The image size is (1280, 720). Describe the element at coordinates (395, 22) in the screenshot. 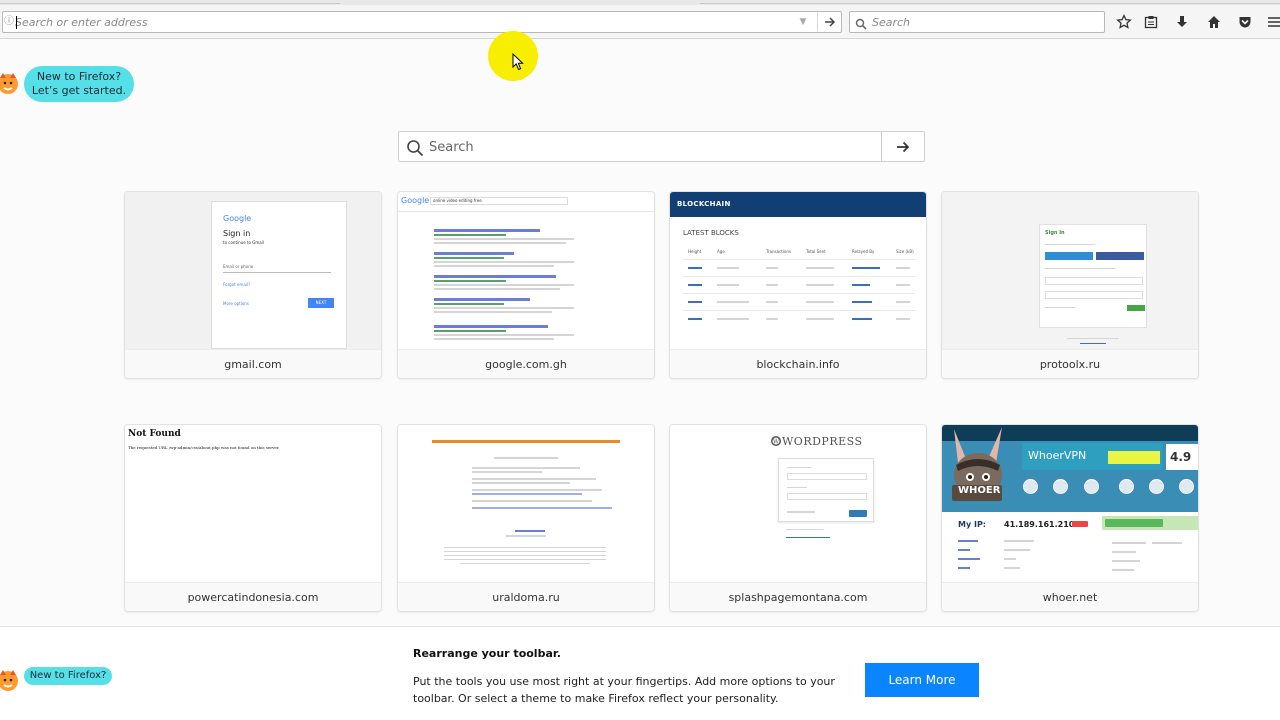

I see `address-input` at that location.